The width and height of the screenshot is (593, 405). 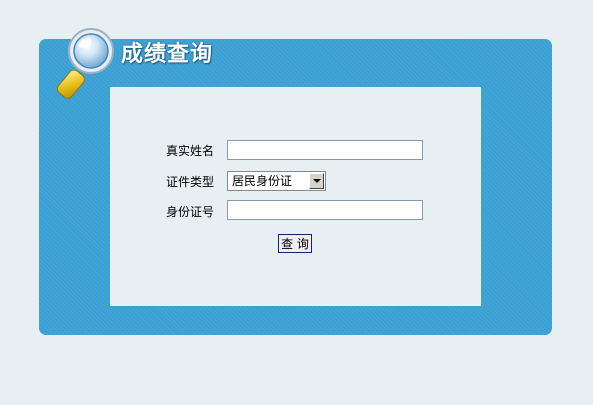 What do you see at coordinates (189, 182) in the screenshot?
I see `id-type-label: 证件类型` at bounding box center [189, 182].